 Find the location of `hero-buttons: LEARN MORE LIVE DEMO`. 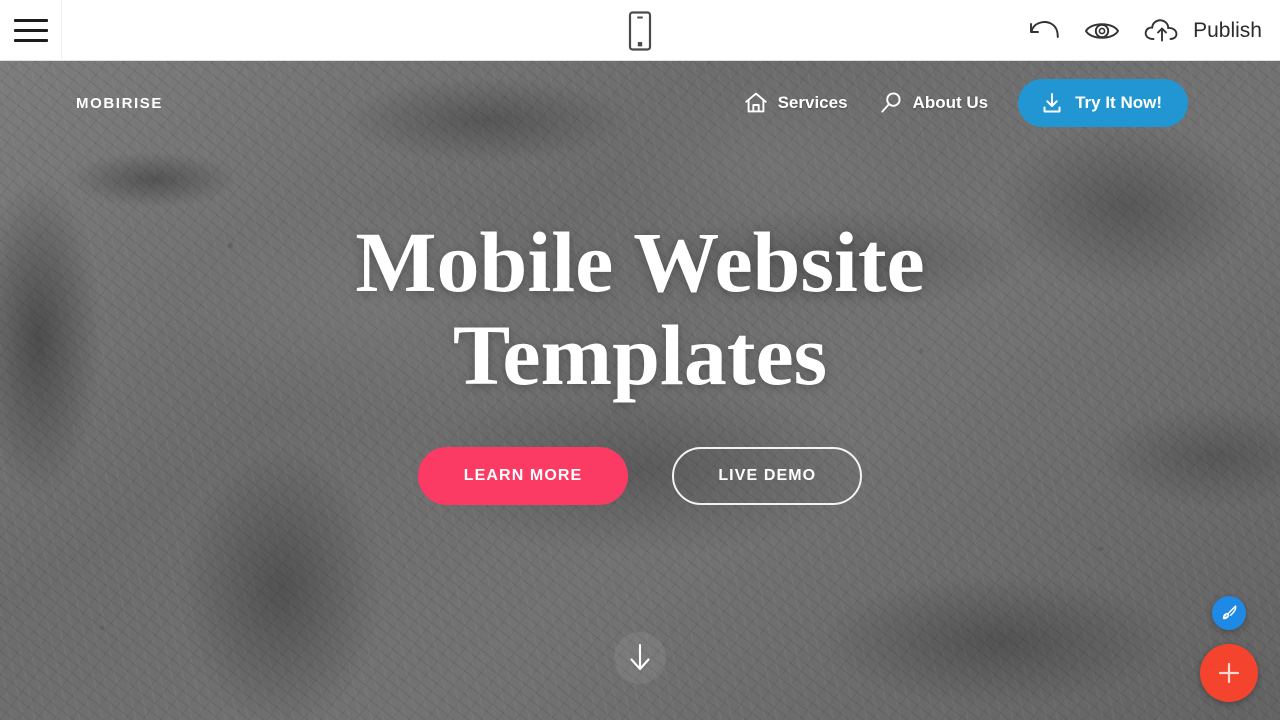

hero-buttons: LEARN MORE LIVE DEMO is located at coordinates (640, 476).